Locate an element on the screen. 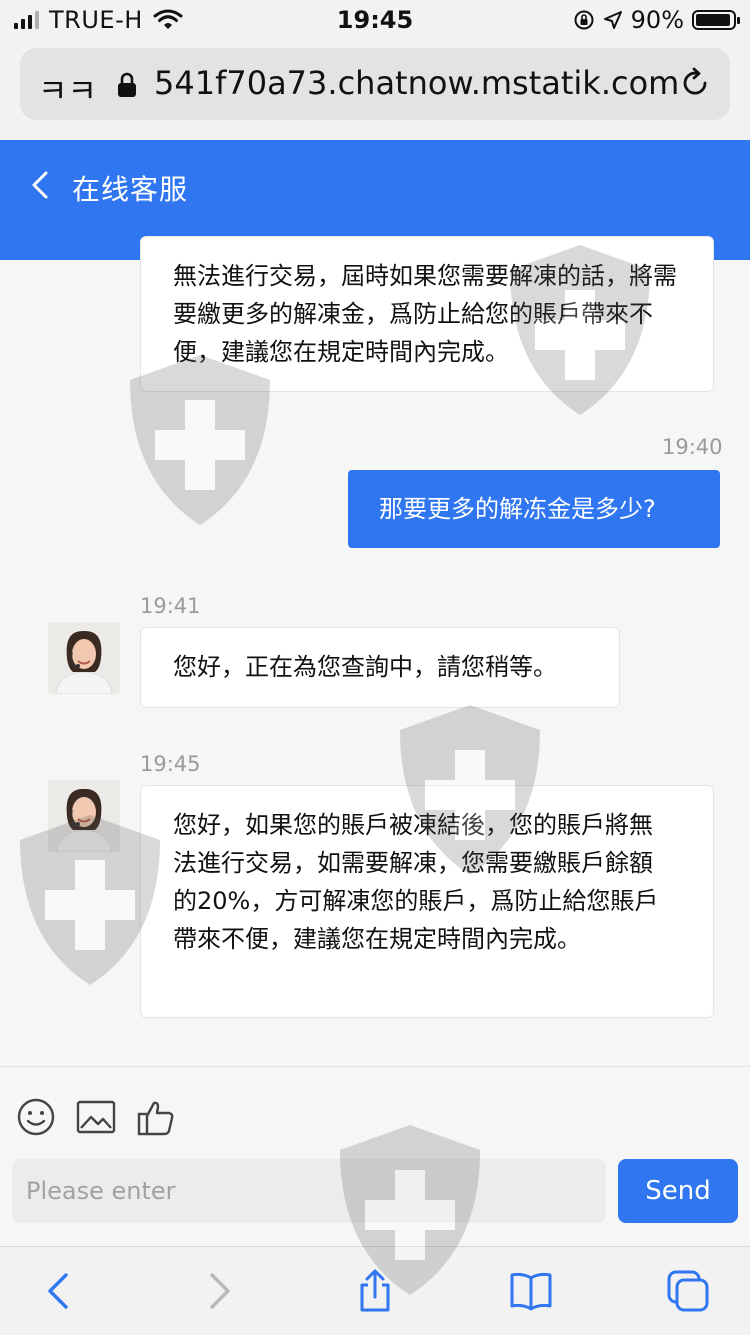  address-bar: ㅋㅋ 541f70a73.chatnow.mstatik.com is located at coordinates (375, 84).